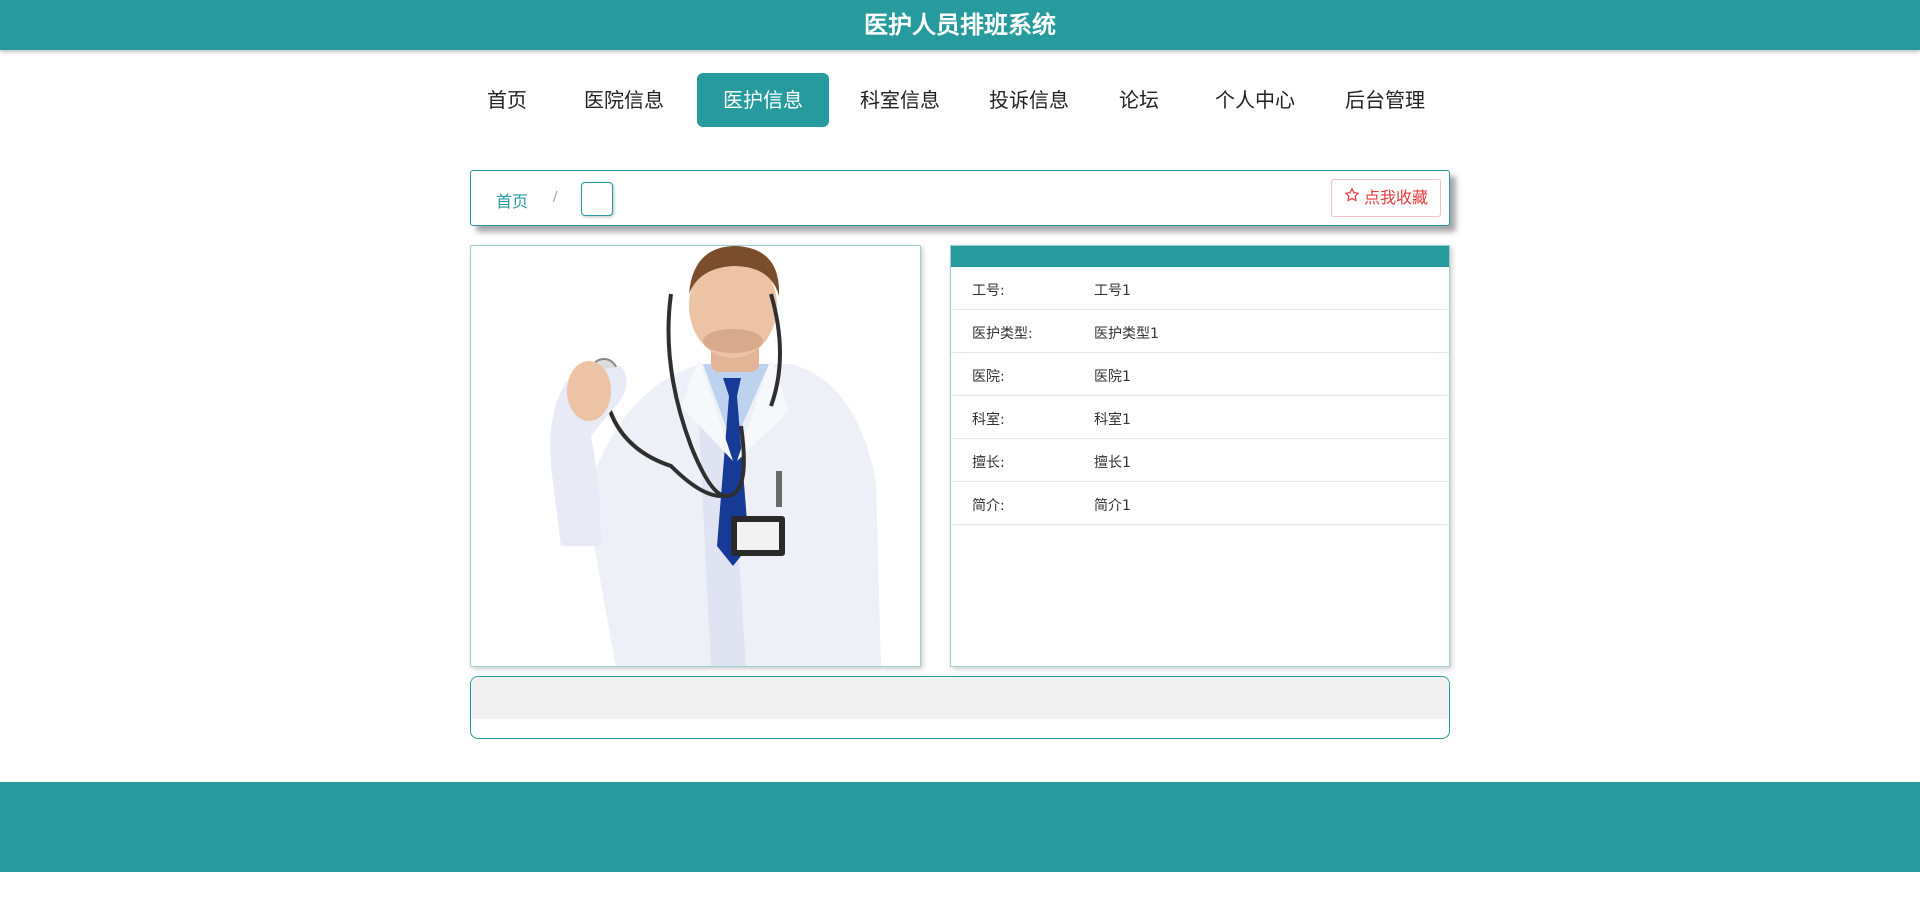 The image size is (1920, 911). Describe the element at coordinates (1200, 503) in the screenshot. I see `detail-row: 简介: 简介1` at that location.